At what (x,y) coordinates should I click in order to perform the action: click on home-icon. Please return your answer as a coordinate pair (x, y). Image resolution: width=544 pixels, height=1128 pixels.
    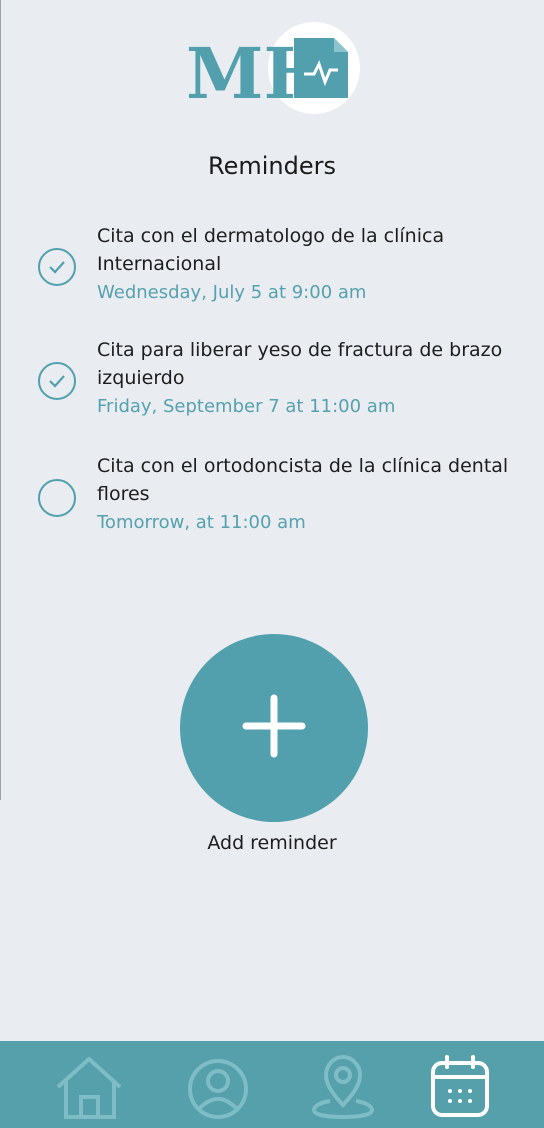
    Looking at the image, I should click on (89, 1088).